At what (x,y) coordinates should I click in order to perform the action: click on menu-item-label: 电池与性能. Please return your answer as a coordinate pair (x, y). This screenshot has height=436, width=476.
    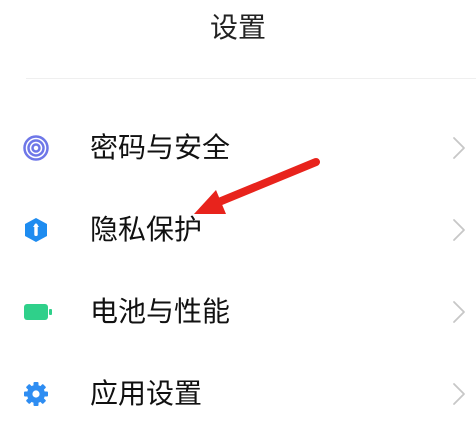
    Looking at the image, I should click on (160, 311).